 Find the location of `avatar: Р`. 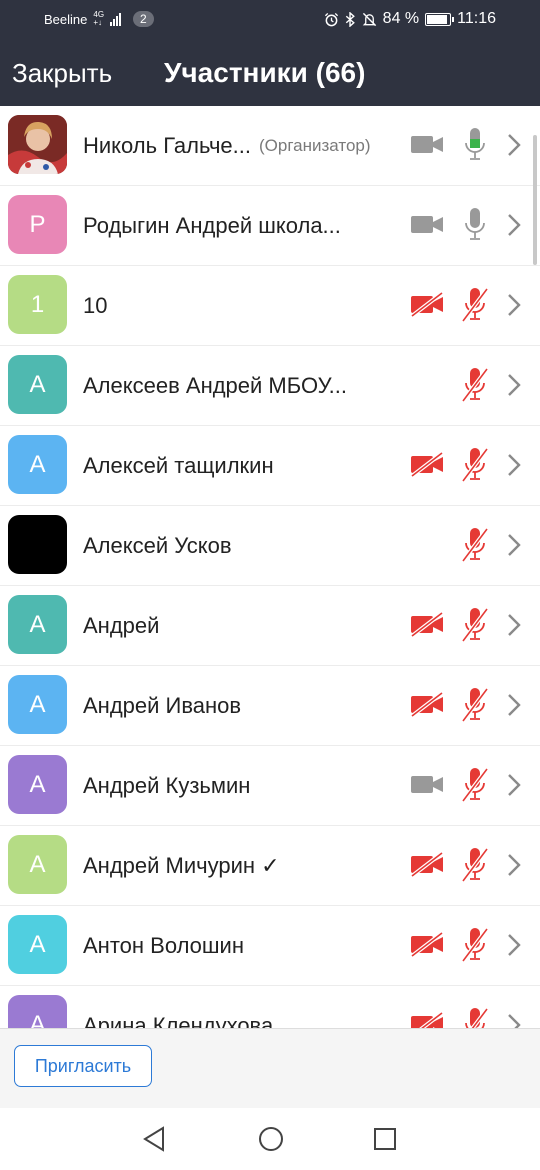

avatar: Р is located at coordinates (37, 224).